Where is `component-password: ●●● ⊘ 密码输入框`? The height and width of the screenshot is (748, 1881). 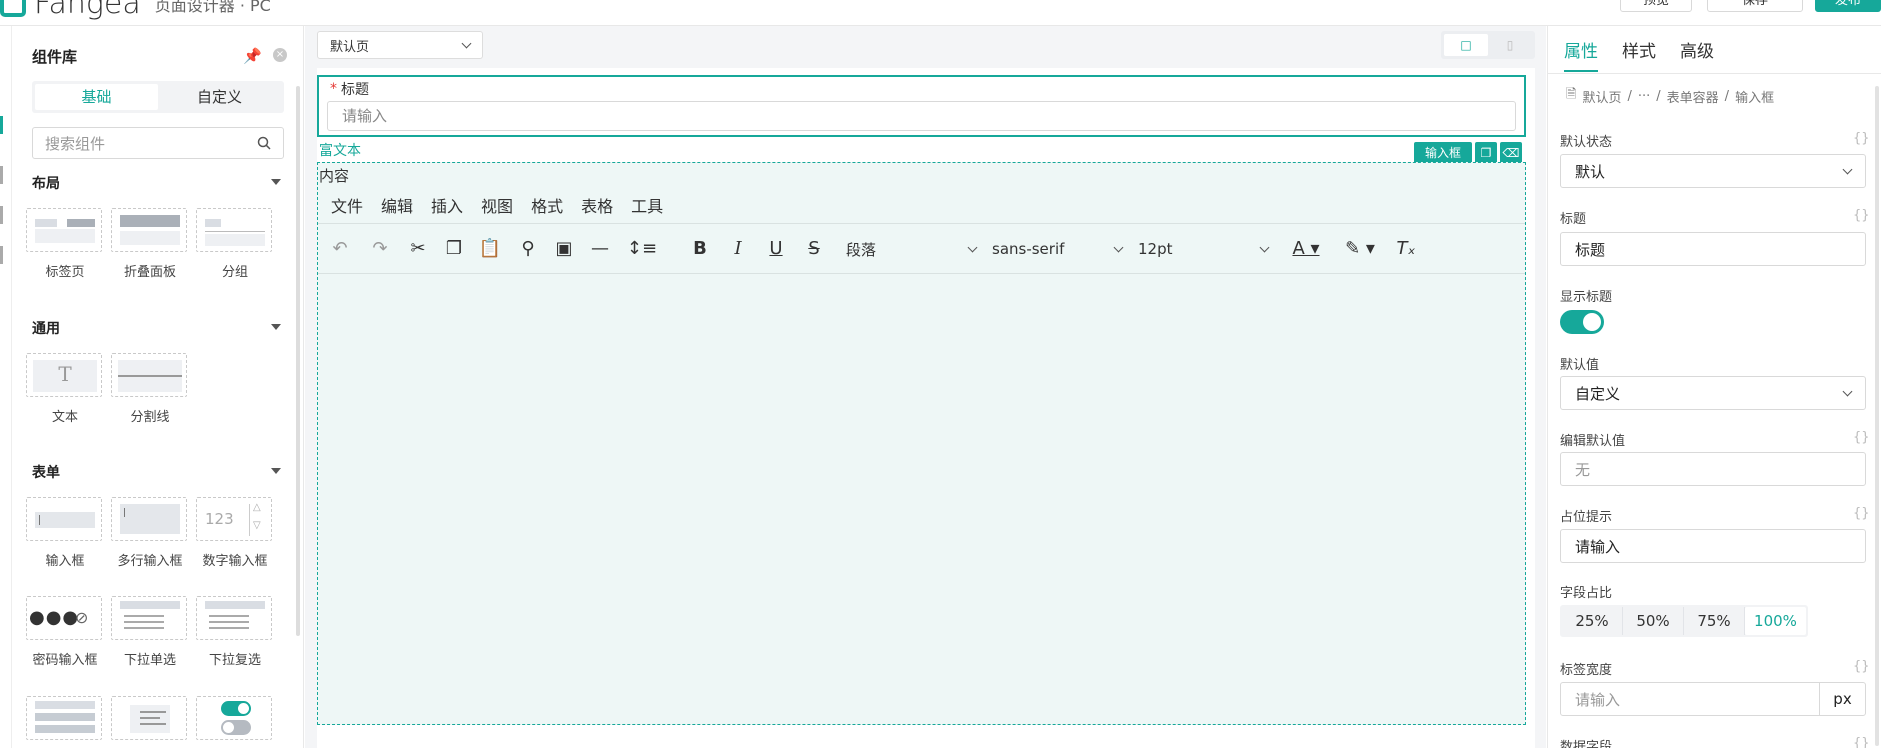 component-password: ●●● ⊘ 密码输入框 is located at coordinates (65, 632).